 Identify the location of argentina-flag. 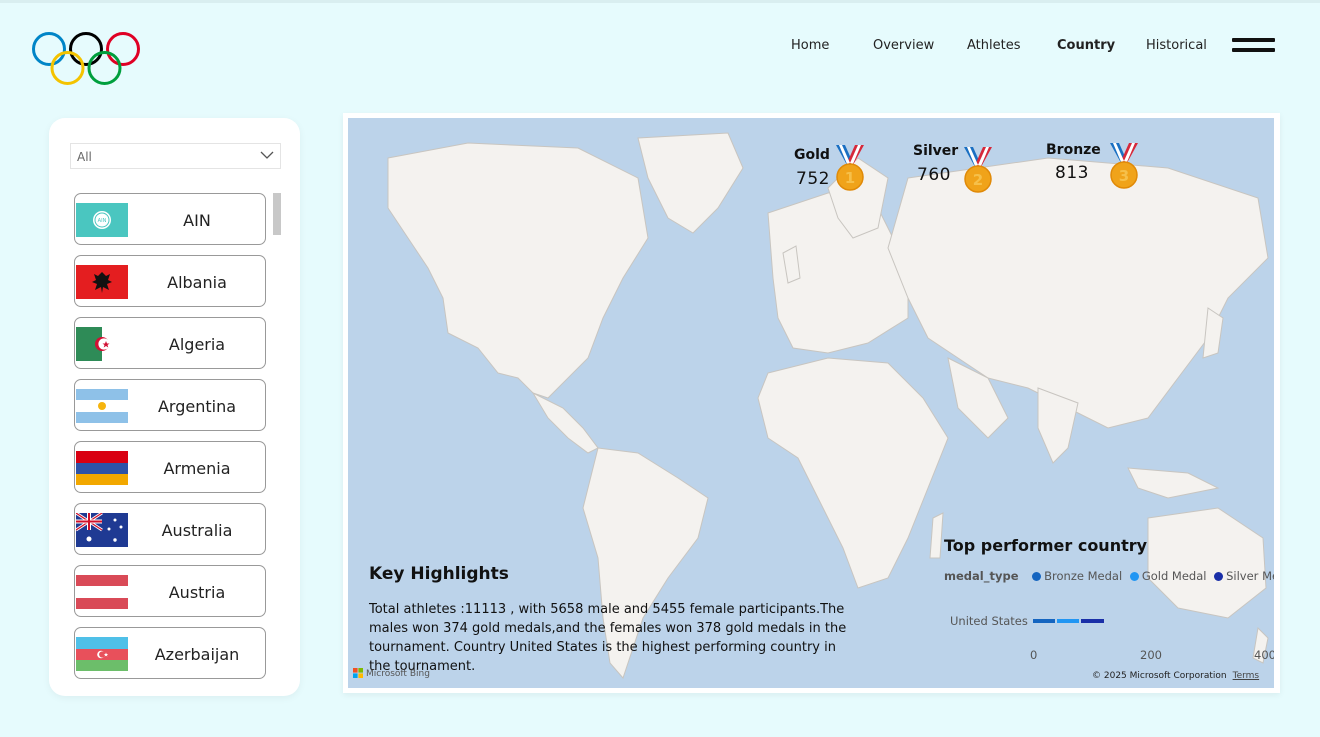
(102, 406).